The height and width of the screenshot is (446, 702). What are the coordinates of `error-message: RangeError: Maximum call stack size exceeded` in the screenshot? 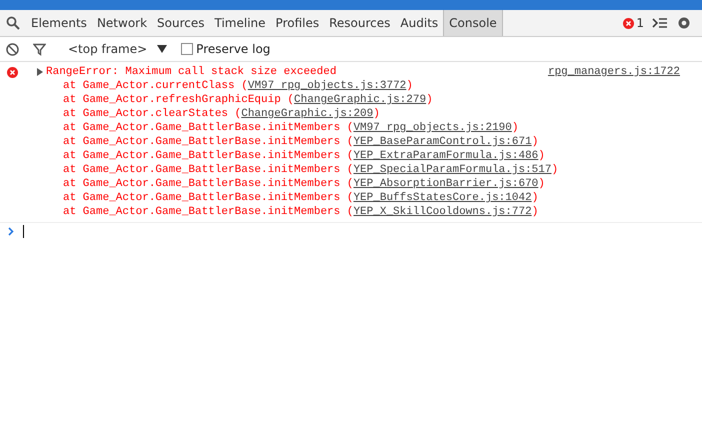 It's located at (191, 72).